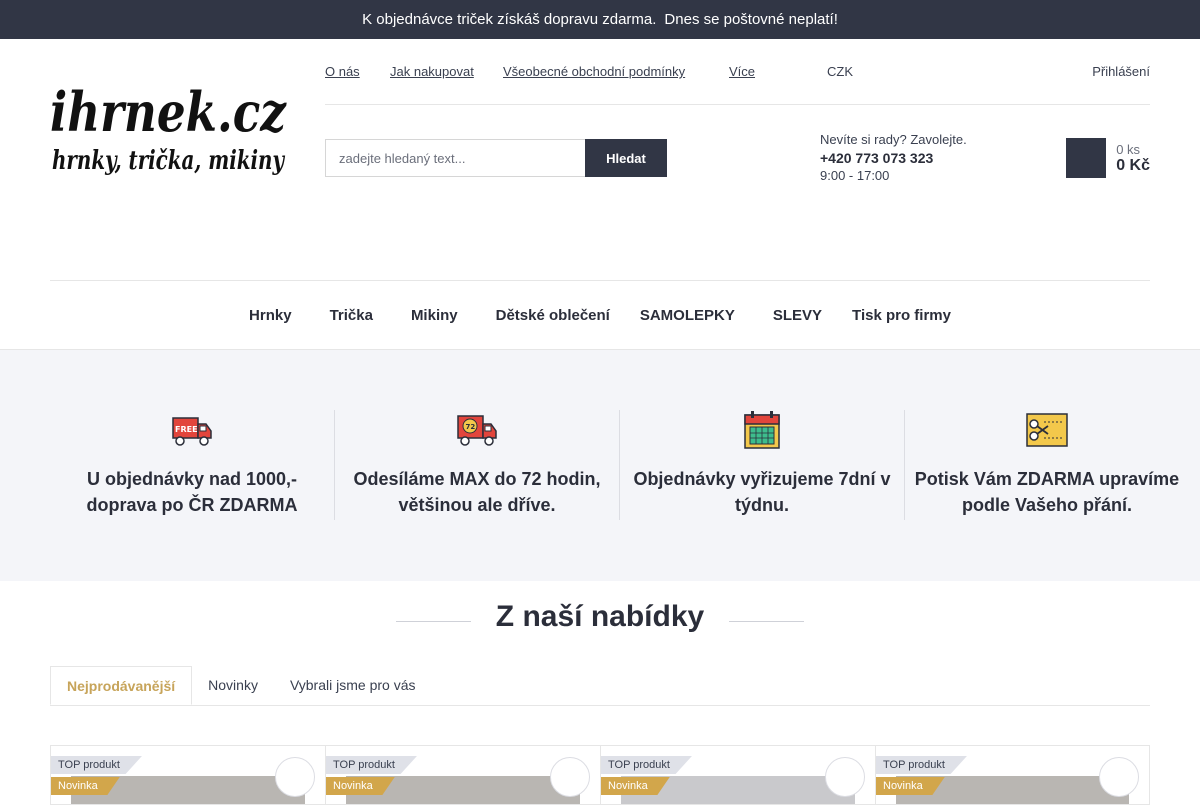  Describe the element at coordinates (762, 430) in the screenshot. I see `calendar-icon` at that location.